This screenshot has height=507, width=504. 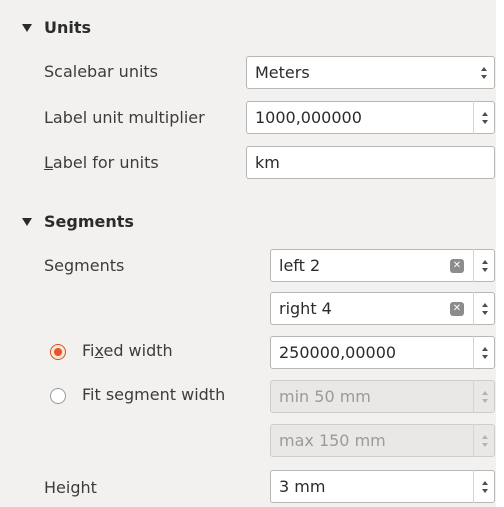 What do you see at coordinates (101, 162) in the screenshot?
I see `label-for-units-label: Label for units` at bounding box center [101, 162].